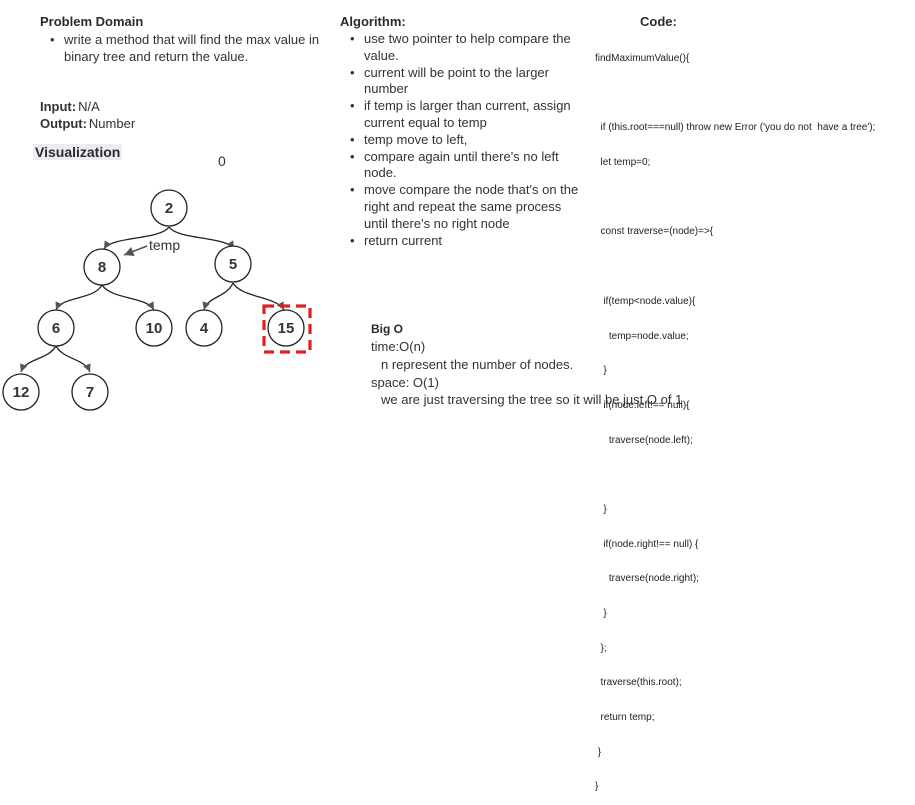 Image resolution: width=915 pixels, height=805 pixels. Describe the element at coordinates (286, 328) in the screenshot. I see `tree-node-label: 15` at that location.